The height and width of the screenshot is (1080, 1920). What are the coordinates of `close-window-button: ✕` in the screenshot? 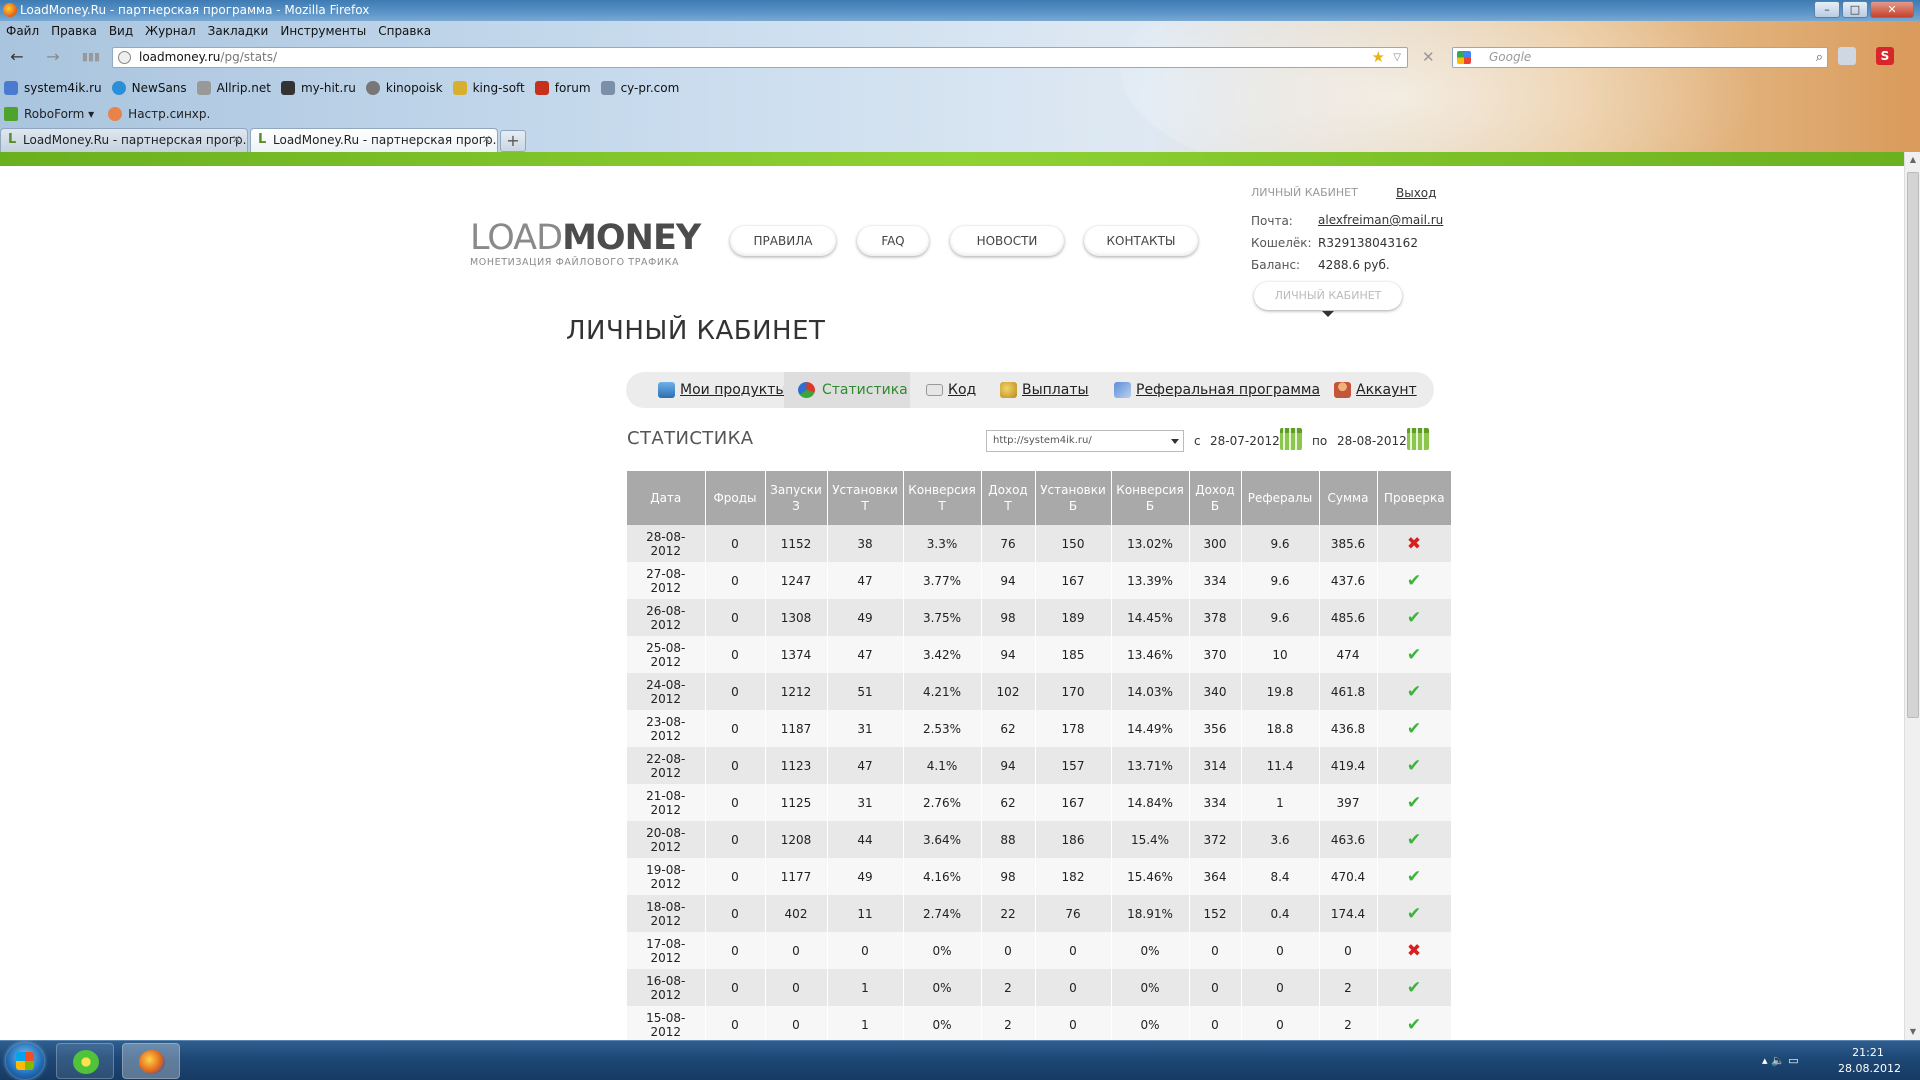 It's located at (1892, 9).